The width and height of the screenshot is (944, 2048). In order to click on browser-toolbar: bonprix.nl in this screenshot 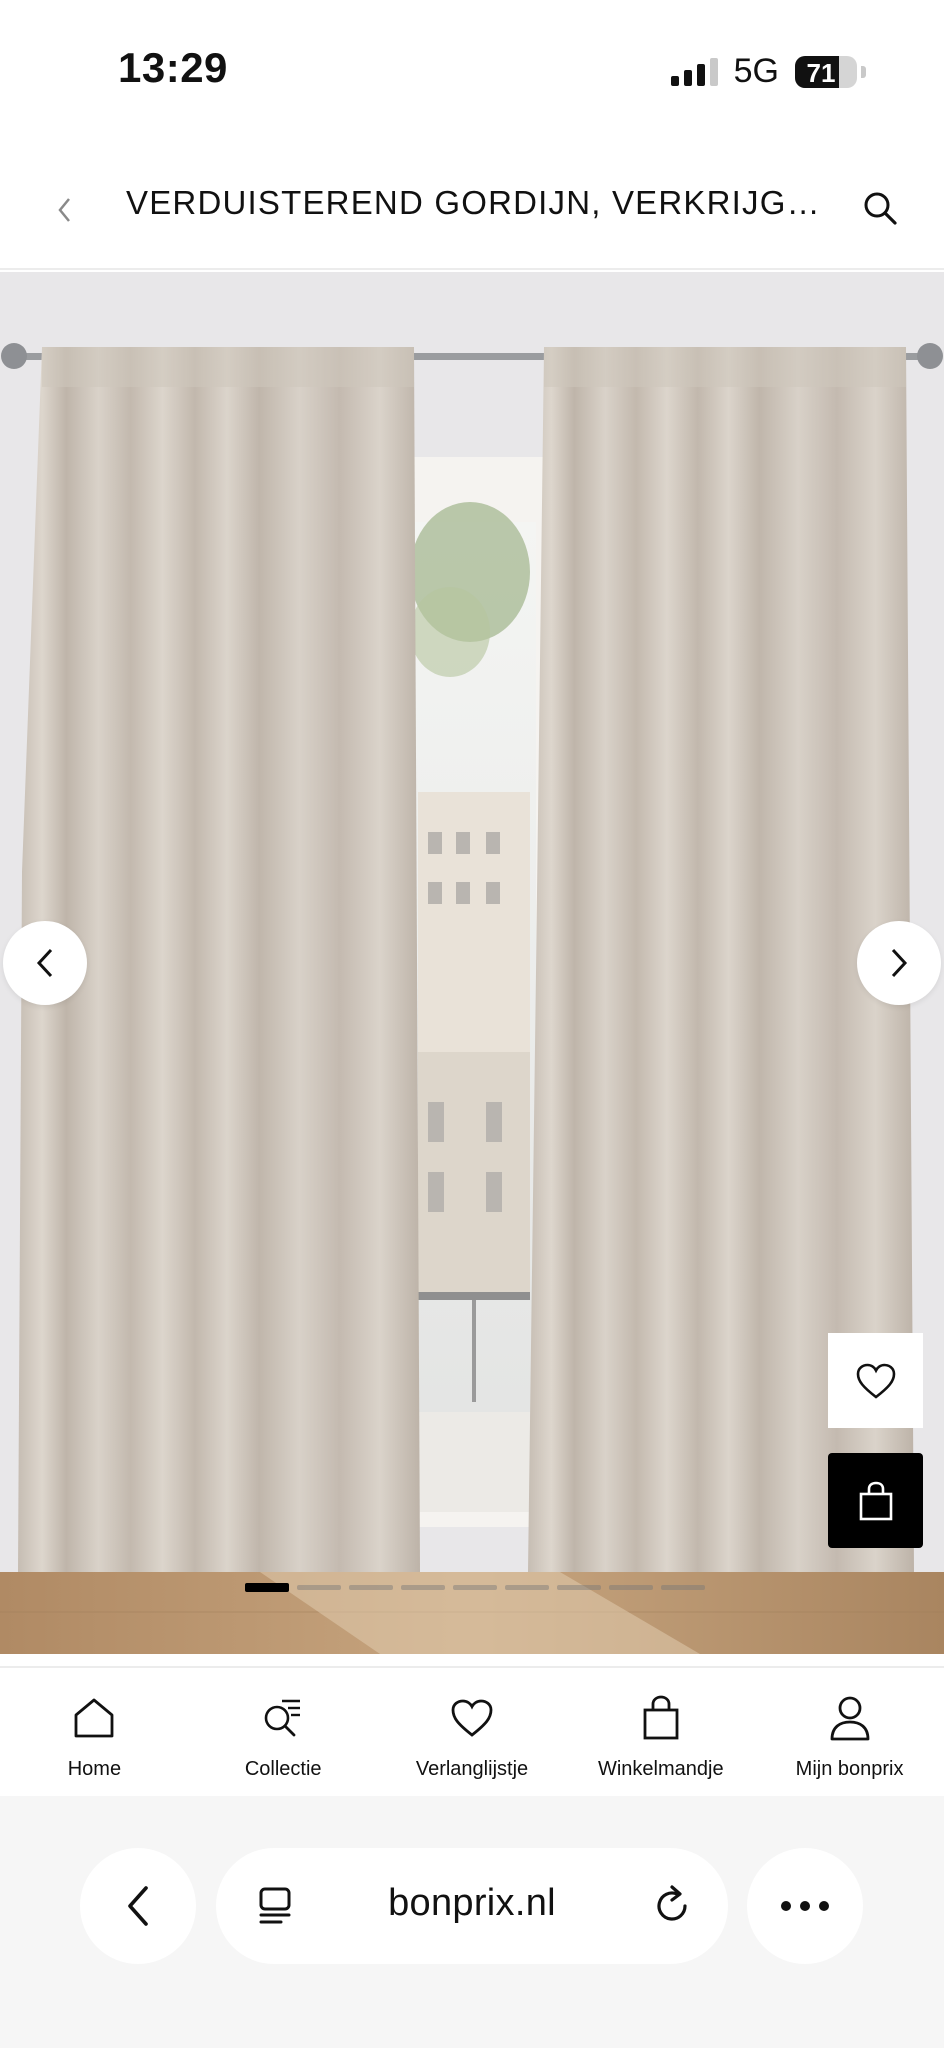, I will do `click(472, 1922)`.